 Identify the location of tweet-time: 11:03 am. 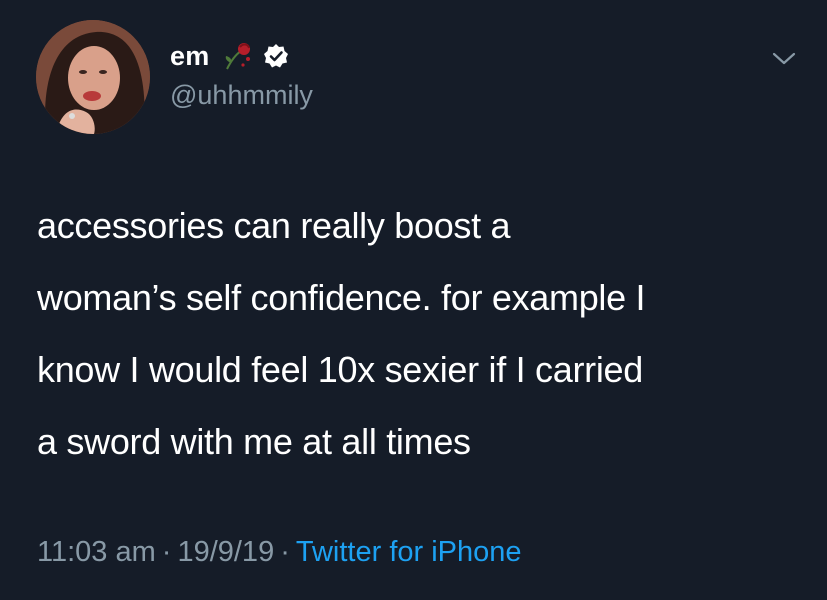
(96, 552).